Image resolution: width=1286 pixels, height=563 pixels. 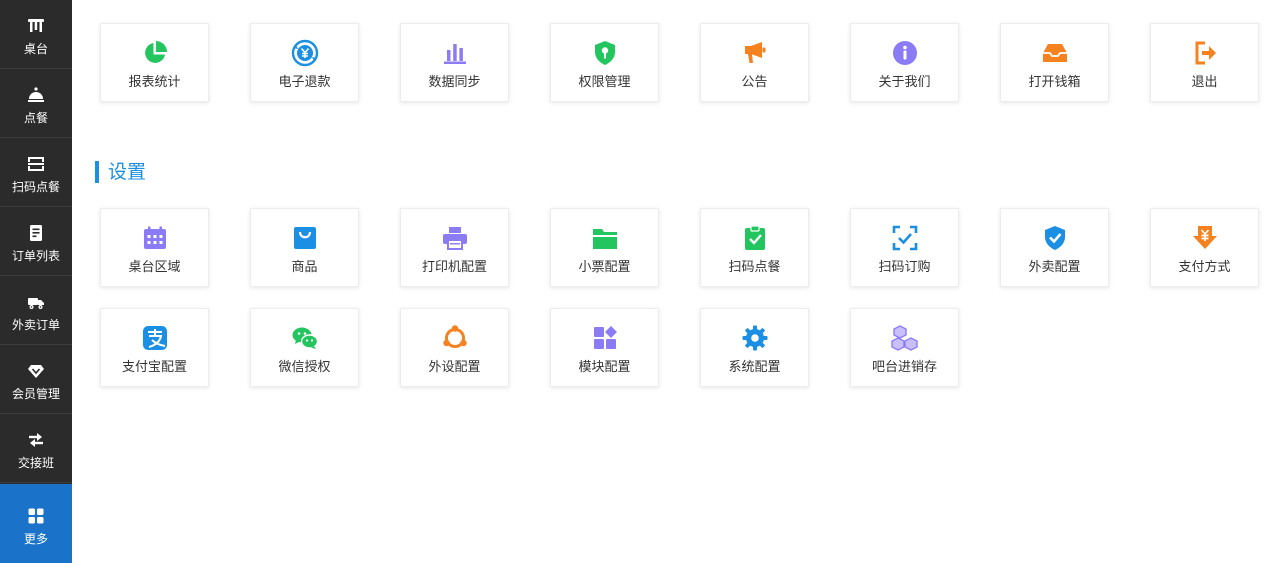 I want to click on goods-card: 商品, so click(x=304, y=247).